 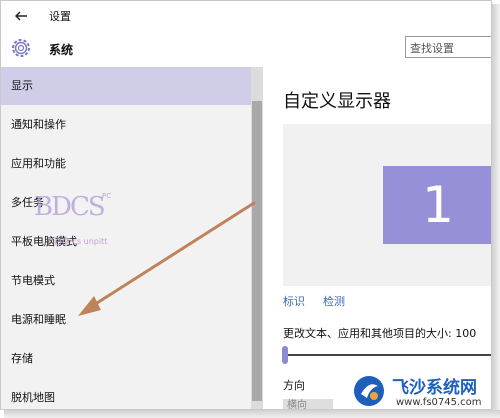 What do you see at coordinates (285, 355) in the screenshot?
I see `scale-slider-handle` at bounding box center [285, 355].